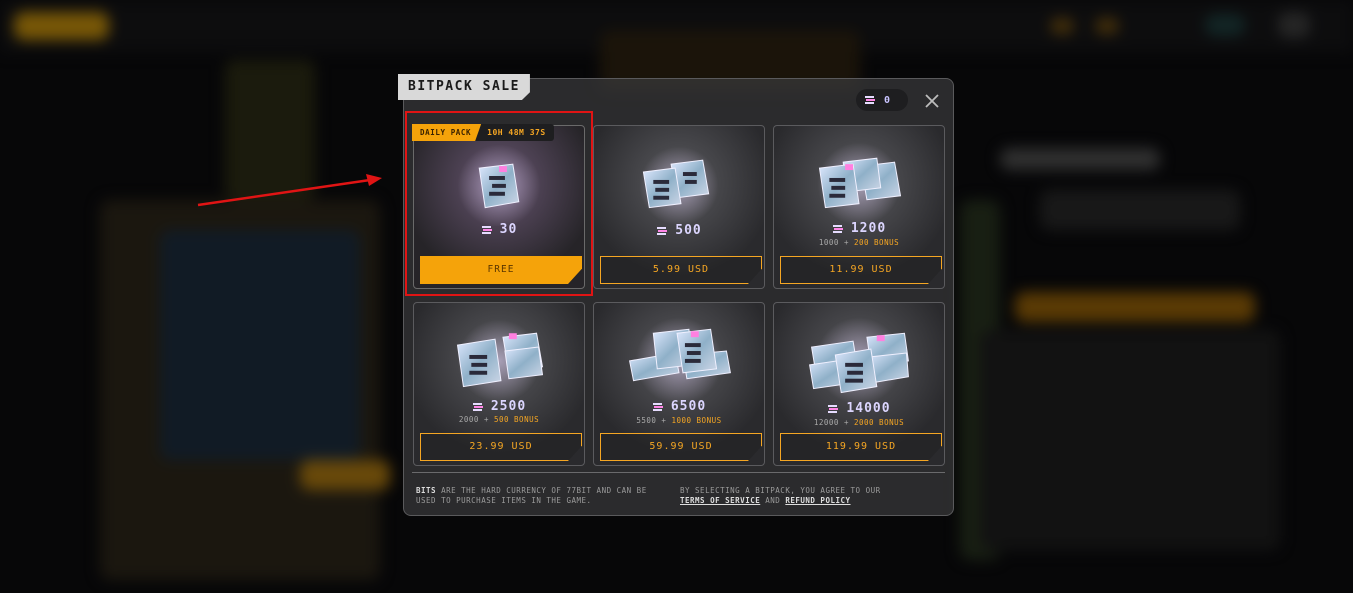 Image resolution: width=1353 pixels, height=593 pixels. What do you see at coordinates (817, 500) in the screenshot?
I see `refund-policy-link: REFUND POLICY` at bounding box center [817, 500].